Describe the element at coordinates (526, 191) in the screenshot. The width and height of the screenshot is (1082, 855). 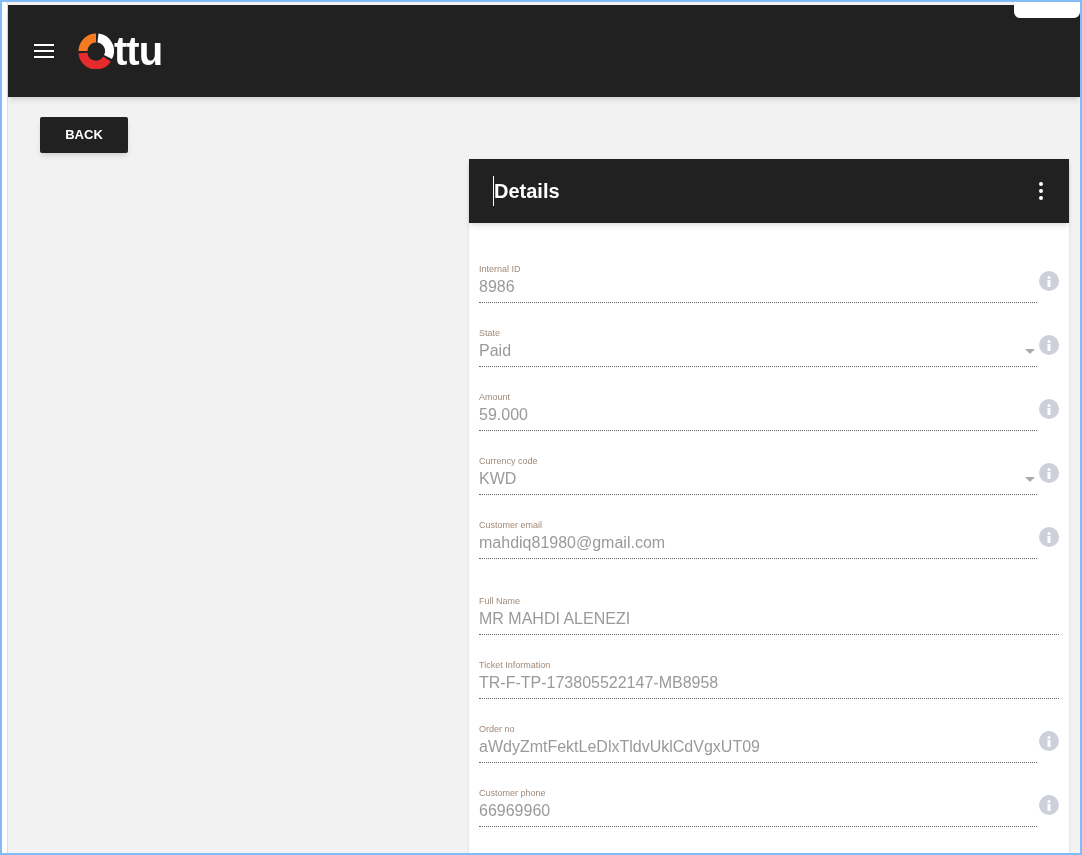
I see `card-title: Details` at that location.